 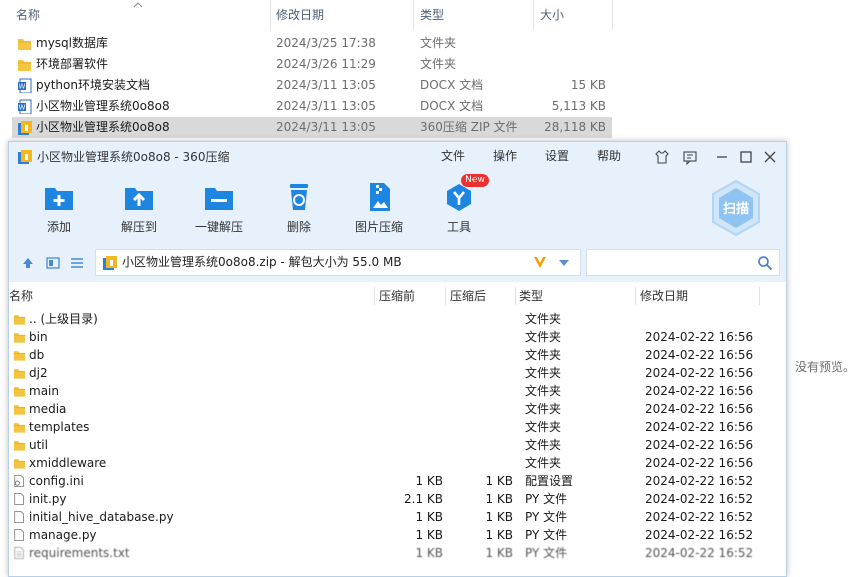 I want to click on image-compress-button: 图片压缩, so click(x=379, y=208).